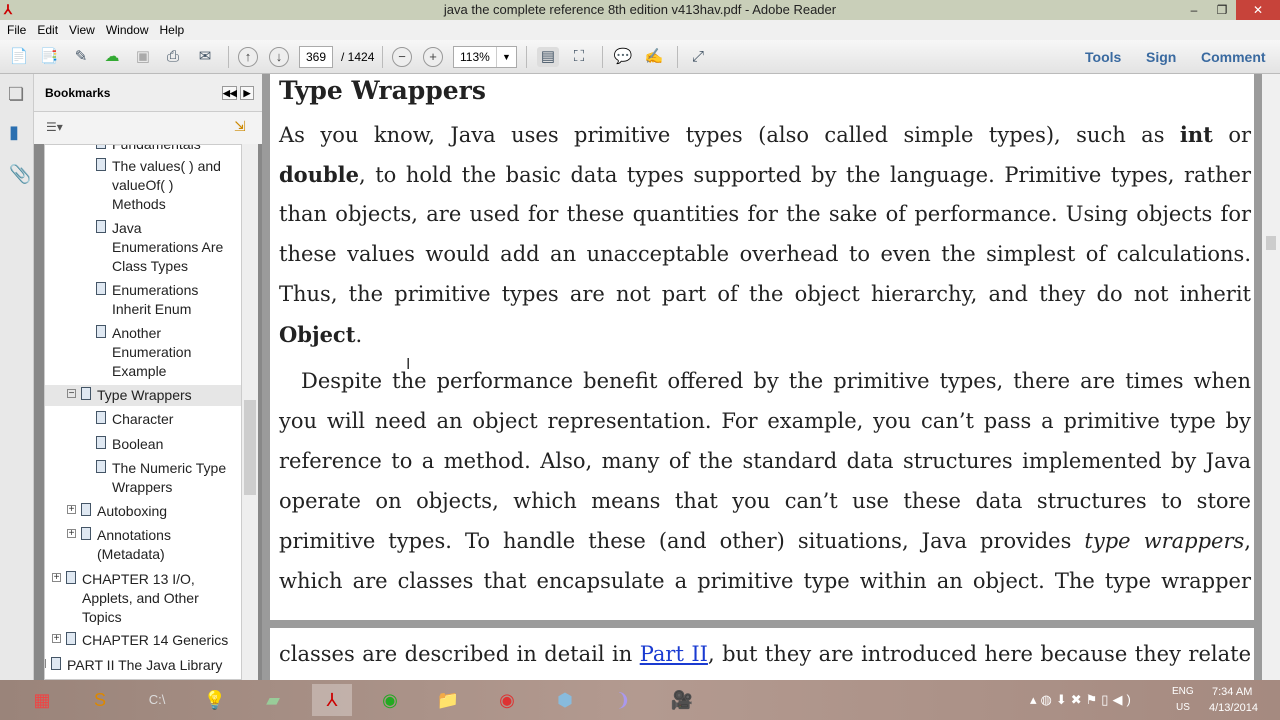  What do you see at coordinates (20, 174) in the screenshot?
I see `attachments-icon: 📎` at bounding box center [20, 174].